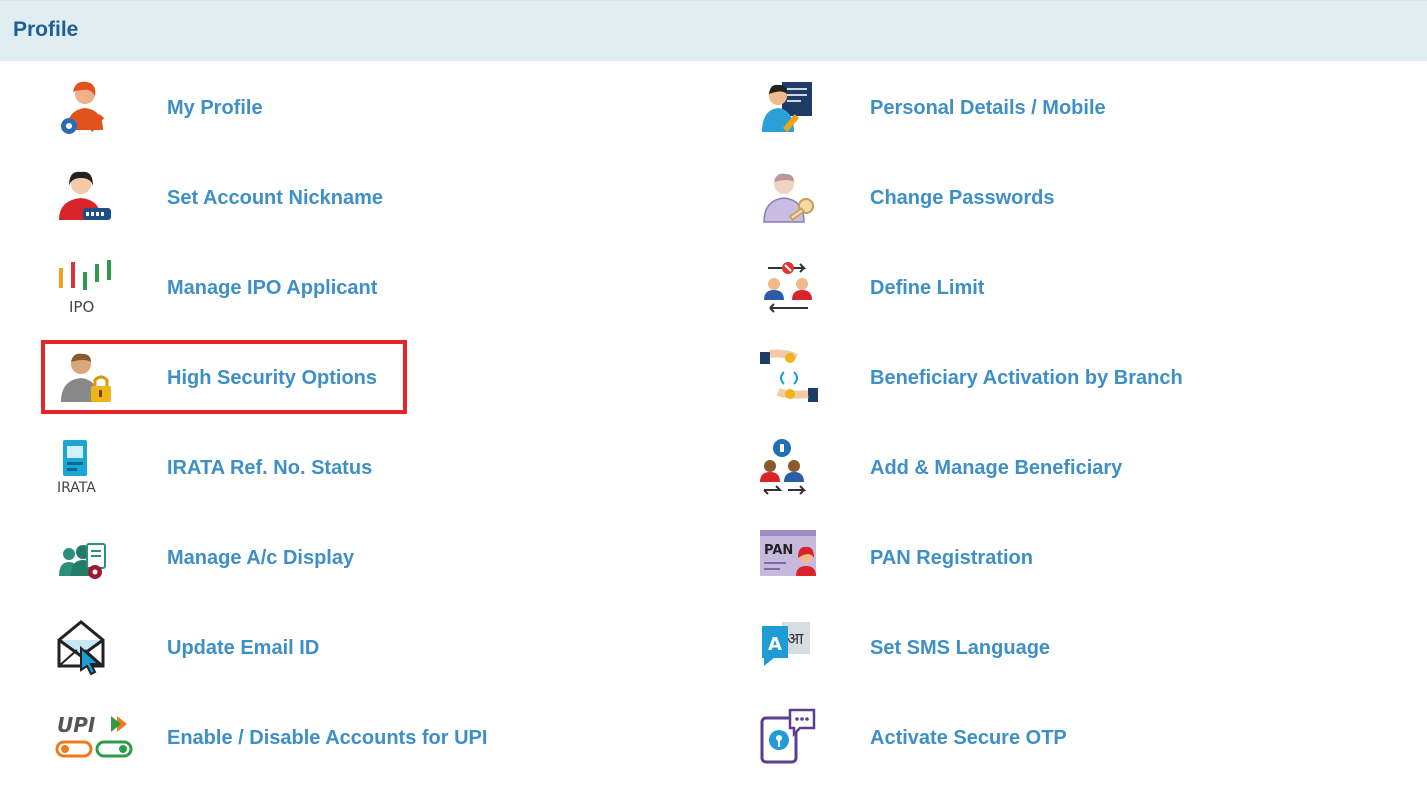  What do you see at coordinates (85, 288) in the screenshot?
I see `ipo-chart-icon: IPO` at bounding box center [85, 288].